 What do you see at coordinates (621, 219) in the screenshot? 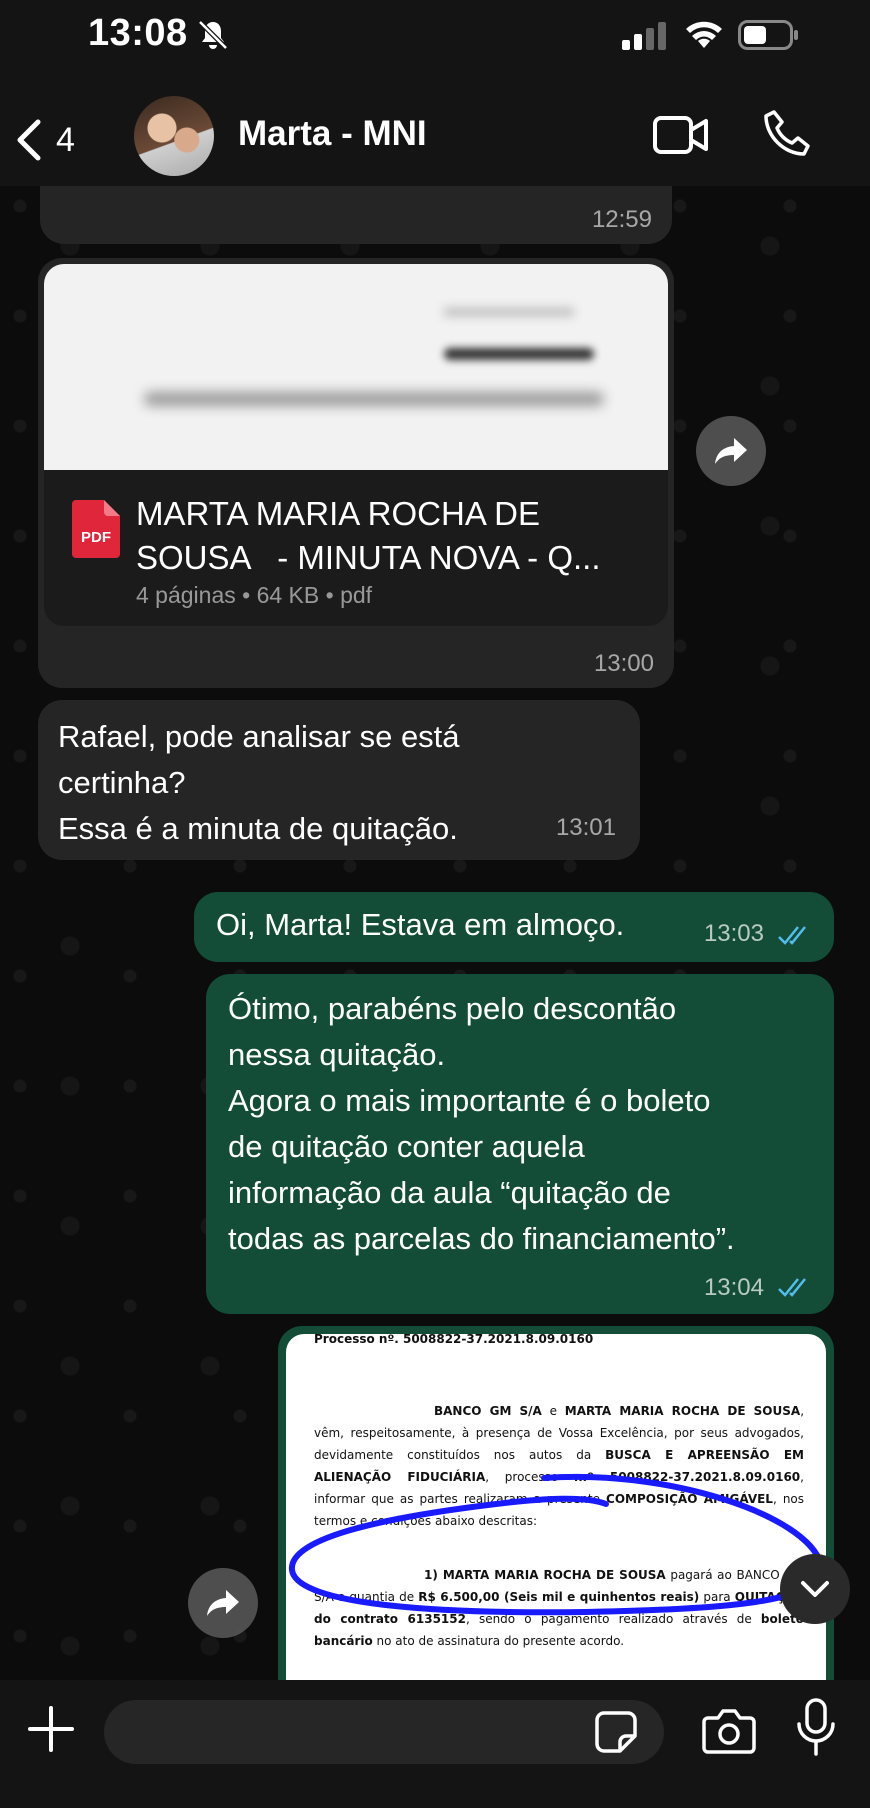
I see `message-time: 12:59` at bounding box center [621, 219].